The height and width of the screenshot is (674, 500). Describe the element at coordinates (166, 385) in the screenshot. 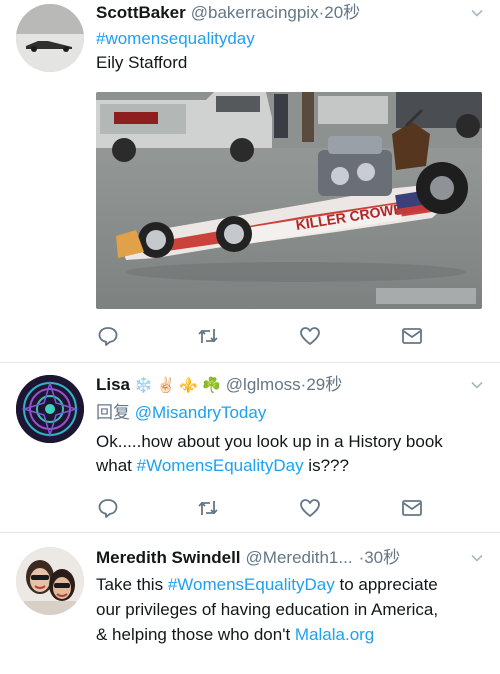

I see `victory-hand-emoji-icon: ✌🏻` at that location.